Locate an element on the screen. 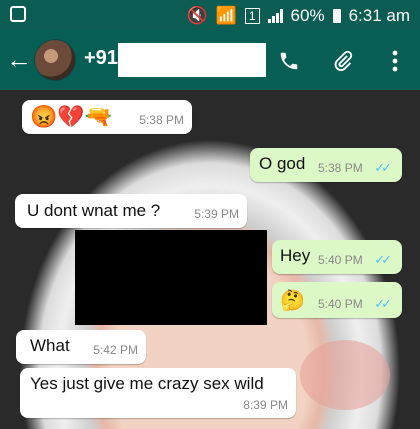  wallpaper-detail is located at coordinates (345, 375).